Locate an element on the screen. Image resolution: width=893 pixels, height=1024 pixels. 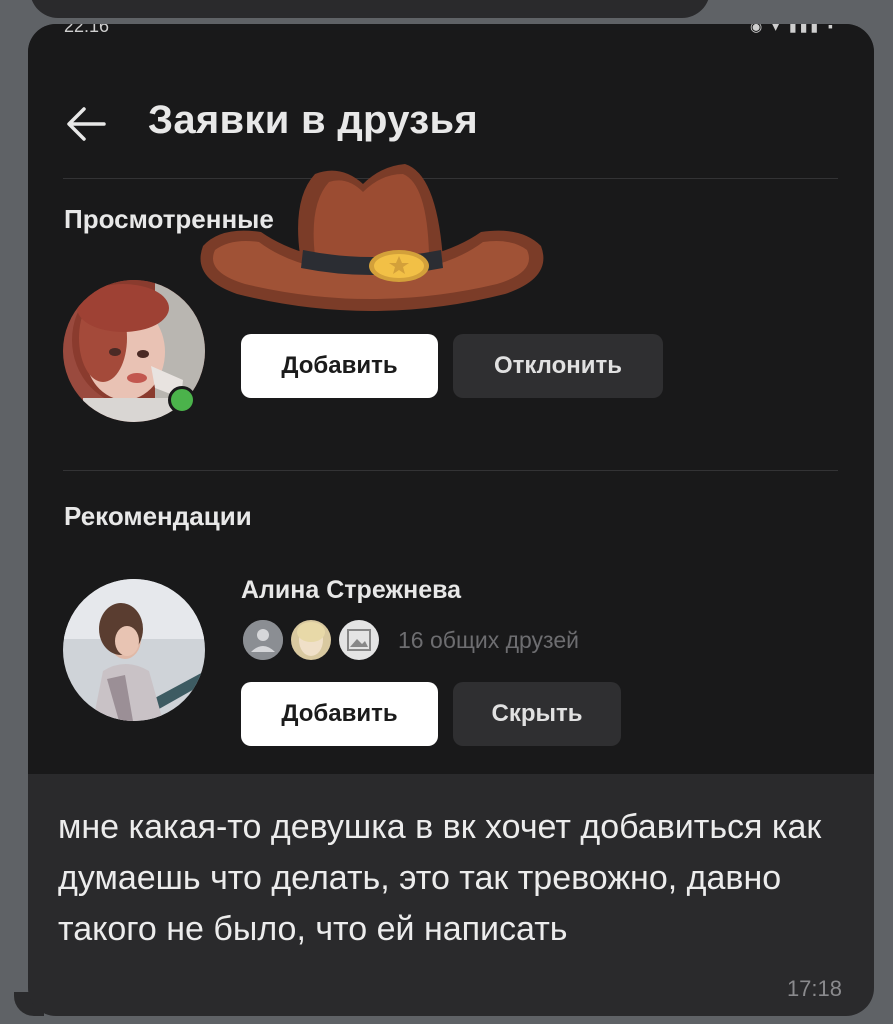
mutual-friends-row: 16 общих друзей is located at coordinates (451, 640).